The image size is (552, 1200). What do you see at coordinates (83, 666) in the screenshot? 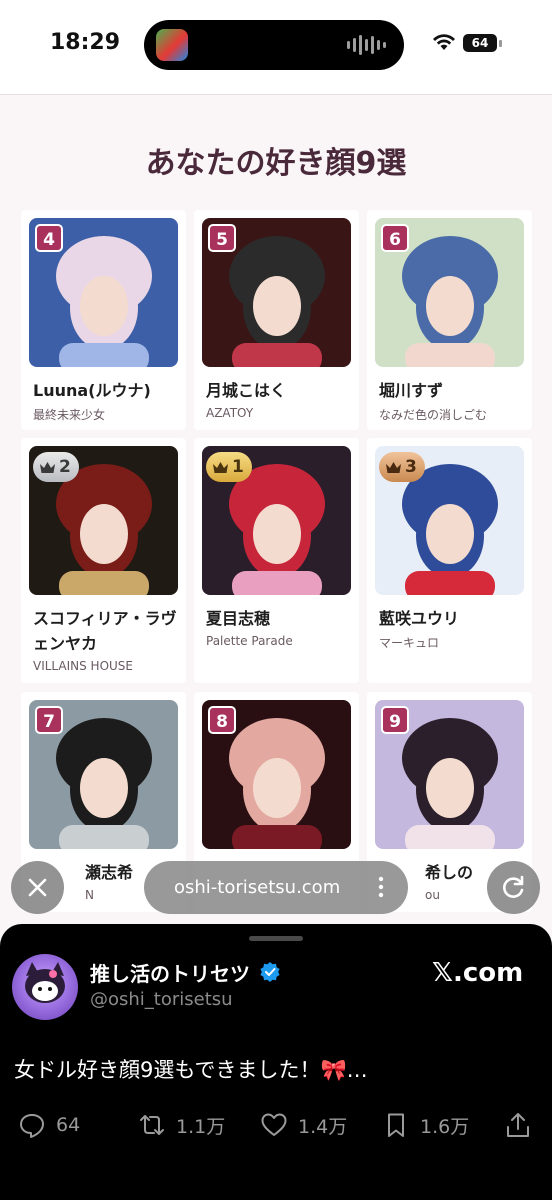
I see `idol-group: VILLAINS HOUSE` at bounding box center [83, 666].